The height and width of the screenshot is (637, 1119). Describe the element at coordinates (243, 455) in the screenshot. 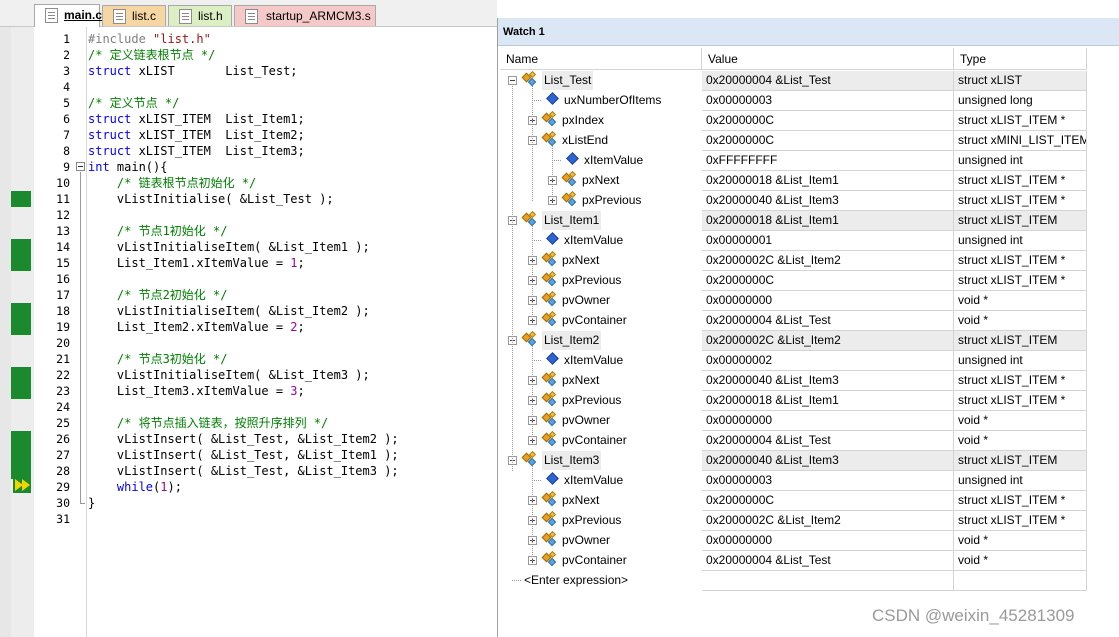

I see `code-line: vListInsert( &List_Test, &List_Item1 );` at that location.